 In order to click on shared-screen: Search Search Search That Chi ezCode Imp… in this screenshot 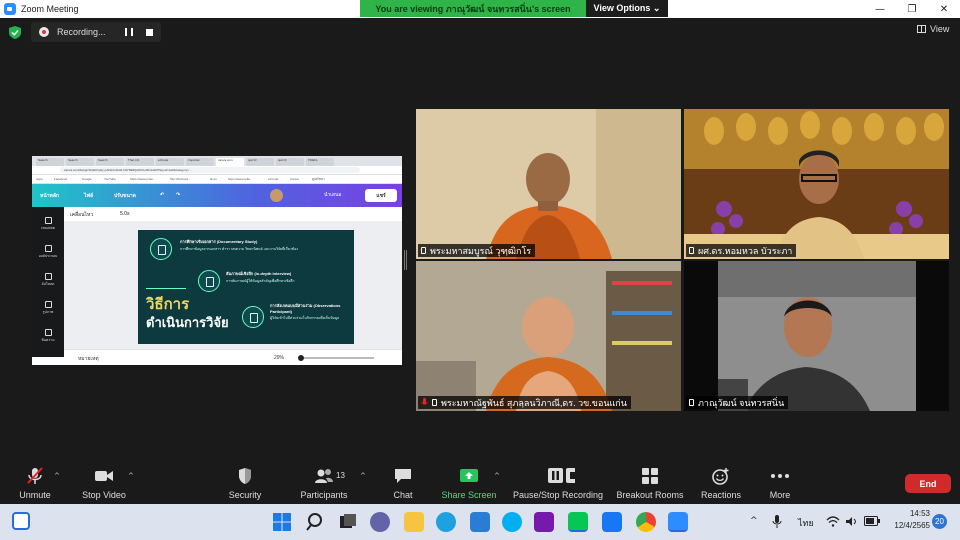, I will do `click(217, 260)`.